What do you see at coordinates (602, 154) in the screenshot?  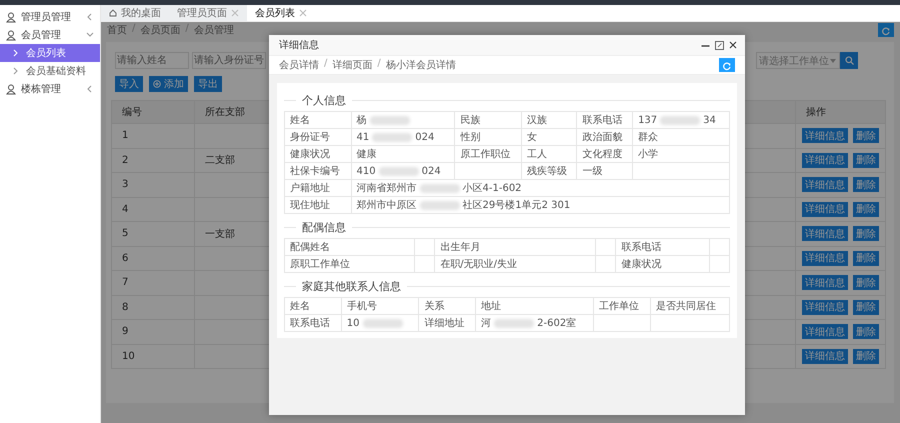 I see `field-label: 文化程度` at bounding box center [602, 154].